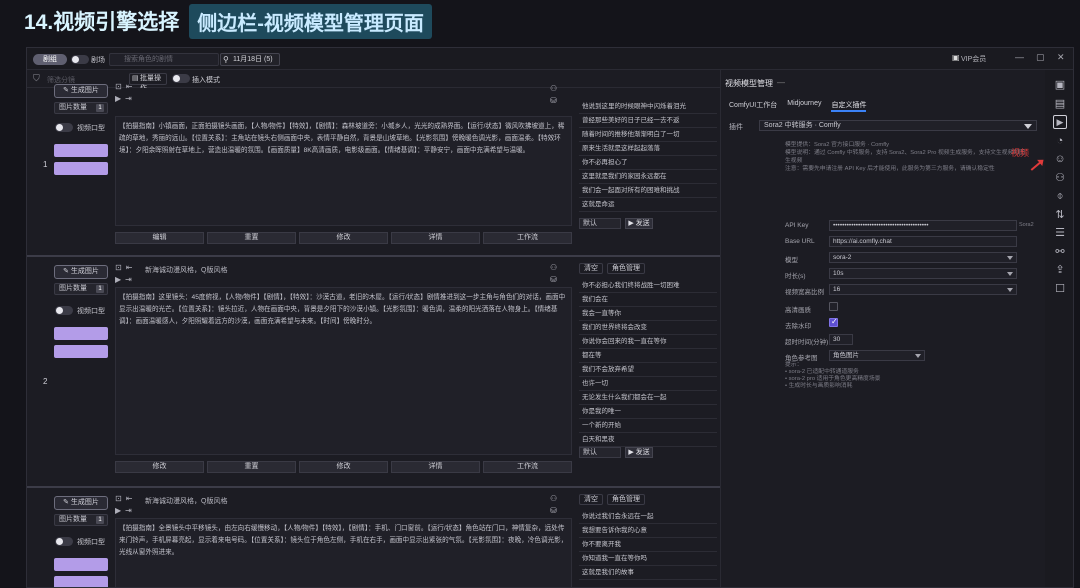 Image resolution: width=1080 pixels, height=588 pixels. What do you see at coordinates (648, 177) in the screenshot?
I see `list-item: 这里就是我们的家园永远都在` at bounding box center [648, 177].